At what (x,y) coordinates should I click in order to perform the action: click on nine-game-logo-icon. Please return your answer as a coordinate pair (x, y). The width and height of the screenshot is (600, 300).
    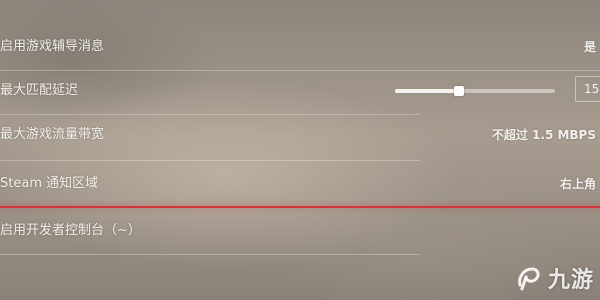
    Looking at the image, I should click on (529, 279).